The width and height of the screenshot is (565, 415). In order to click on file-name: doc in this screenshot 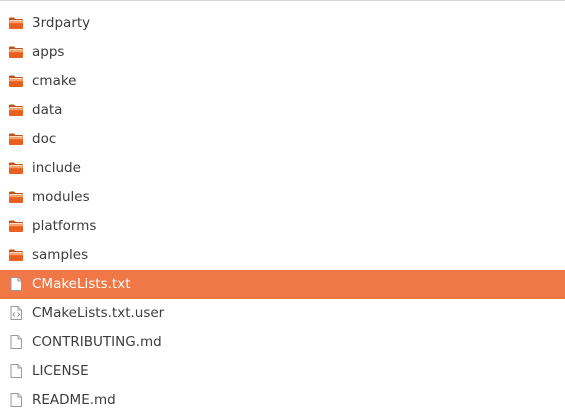, I will do `click(44, 139)`.